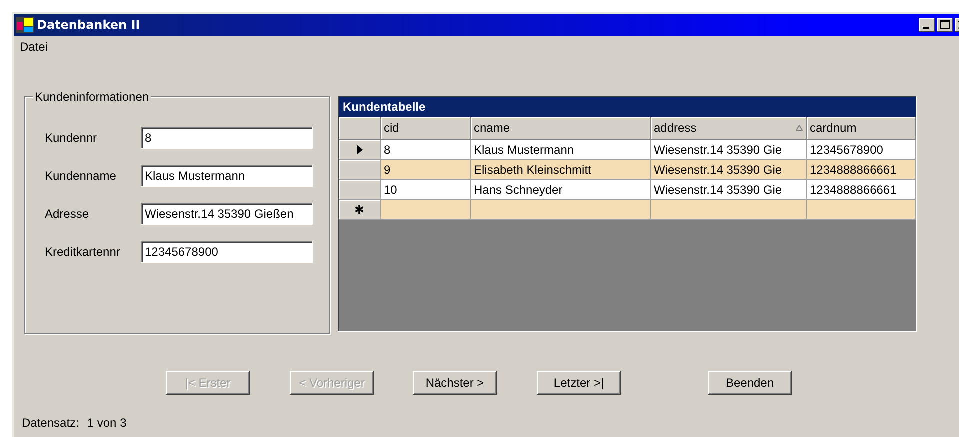 This screenshot has height=437, width=959. I want to click on group-title: Kundeninformationen, so click(92, 97).